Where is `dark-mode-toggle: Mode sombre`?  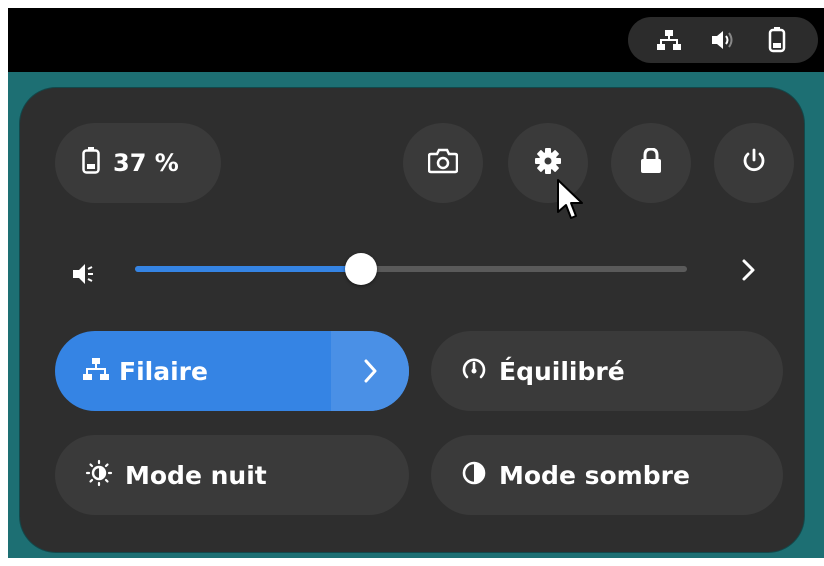 dark-mode-toggle: Mode sombre is located at coordinates (607, 475).